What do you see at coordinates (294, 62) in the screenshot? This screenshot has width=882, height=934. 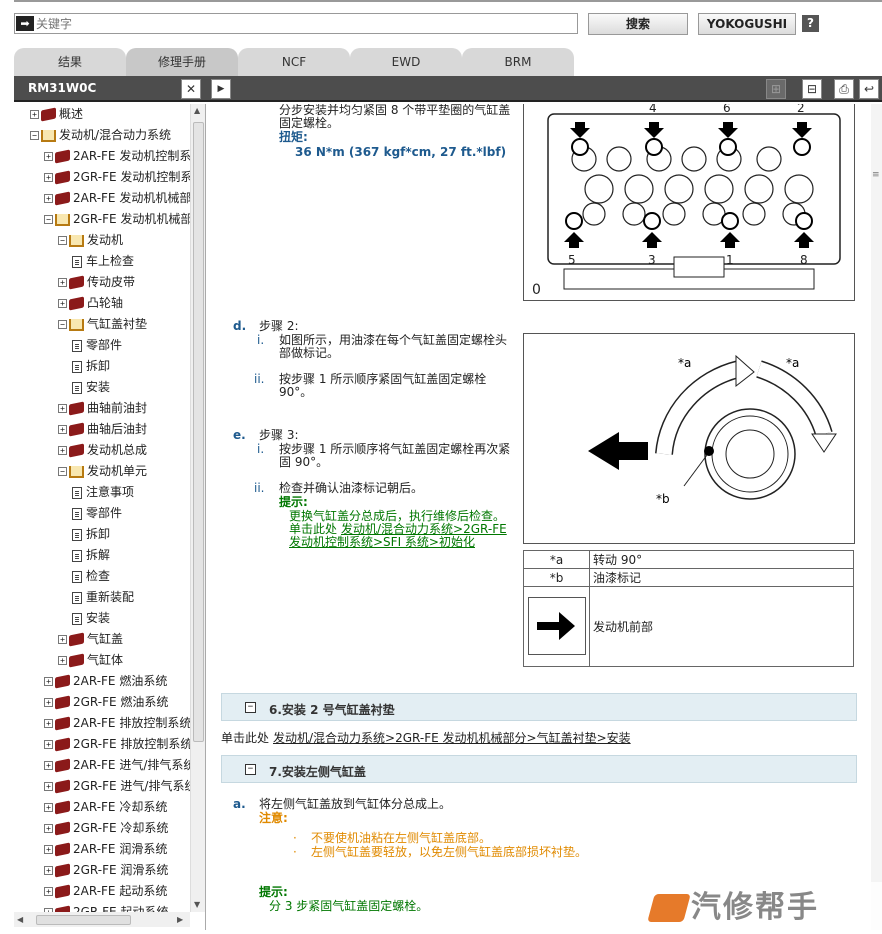 I see `tab-ncf: NCF` at bounding box center [294, 62].